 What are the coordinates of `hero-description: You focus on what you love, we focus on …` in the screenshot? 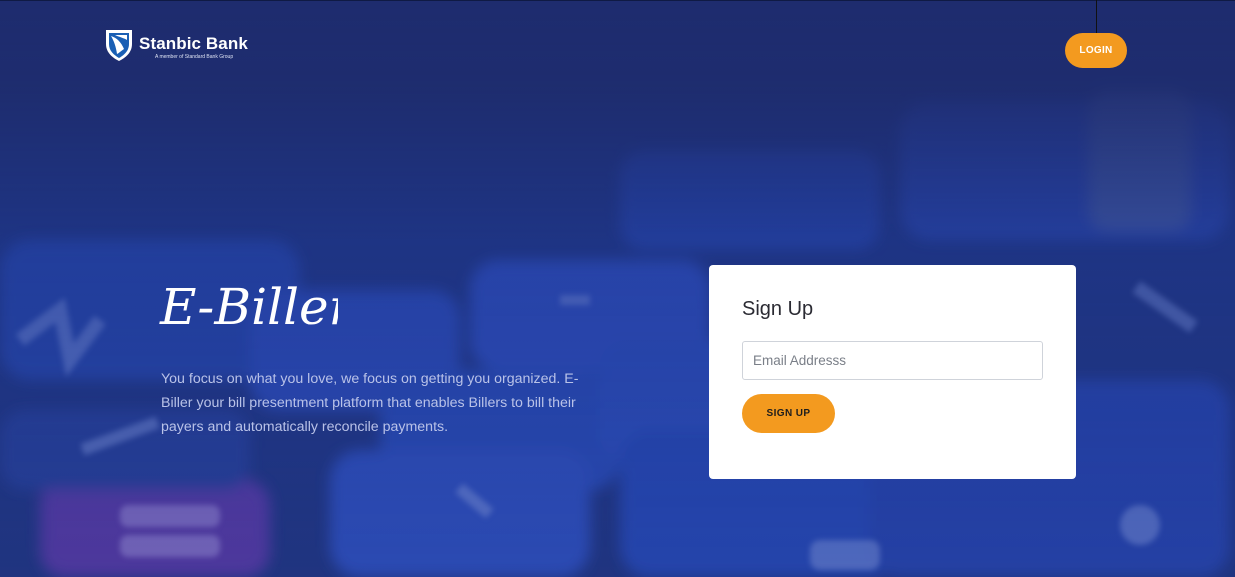 It's located at (370, 403).